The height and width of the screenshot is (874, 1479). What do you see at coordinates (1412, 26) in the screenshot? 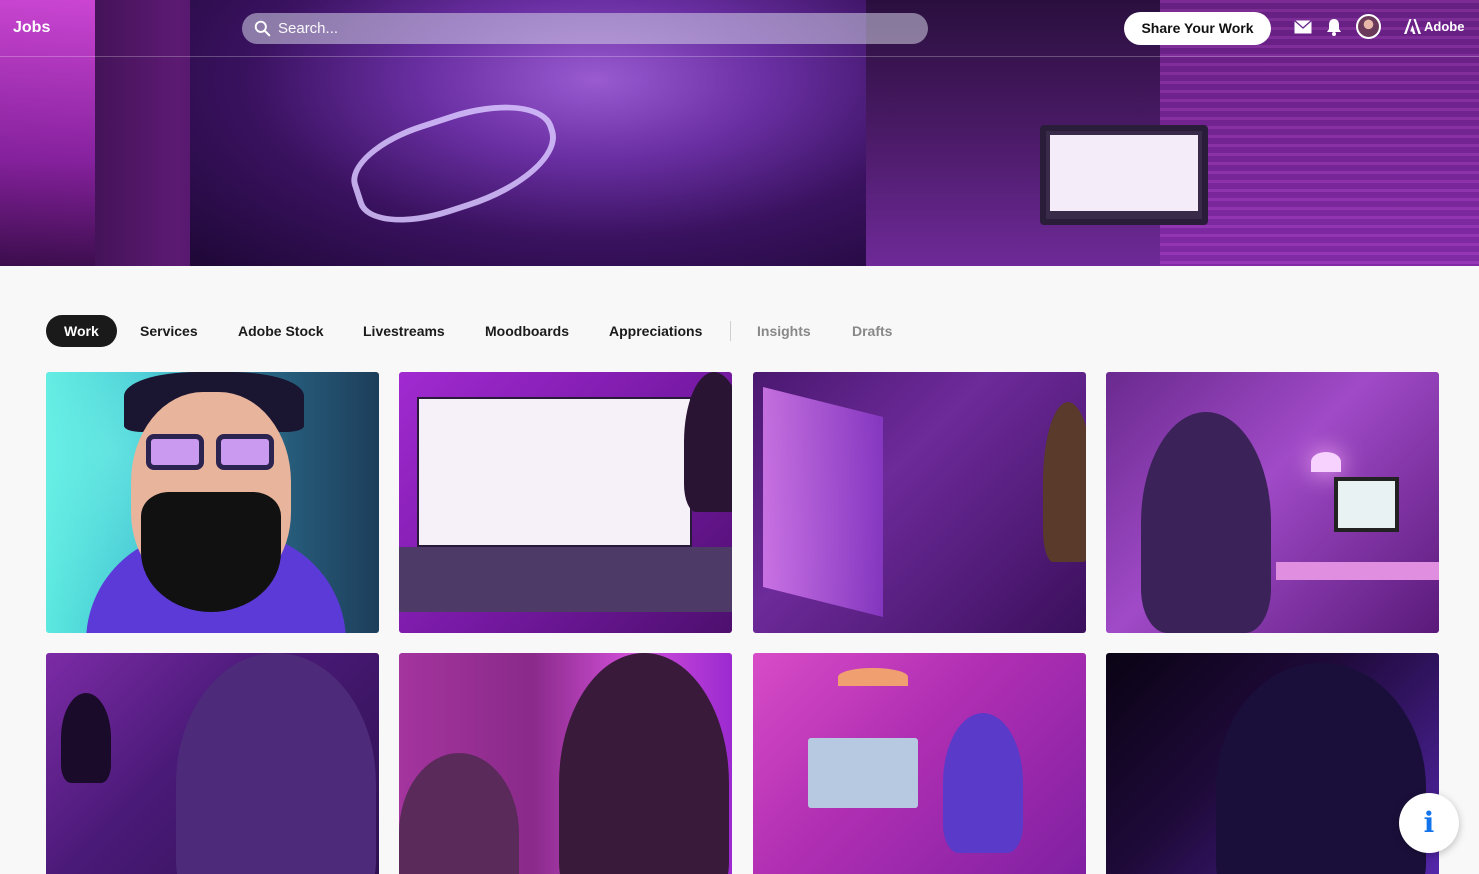
I see `adobe-logo-icon` at bounding box center [1412, 26].